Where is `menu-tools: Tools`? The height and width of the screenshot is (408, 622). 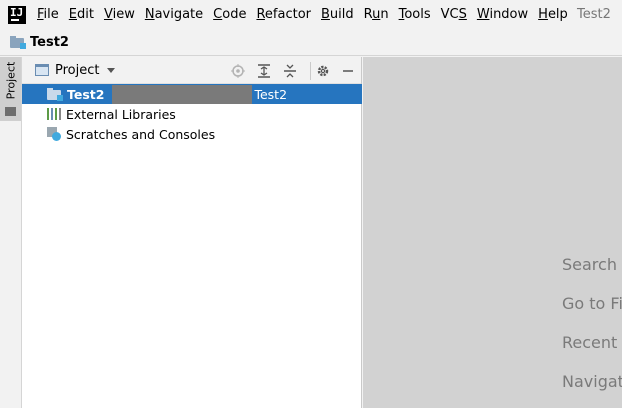
menu-tools: Tools is located at coordinates (415, 15).